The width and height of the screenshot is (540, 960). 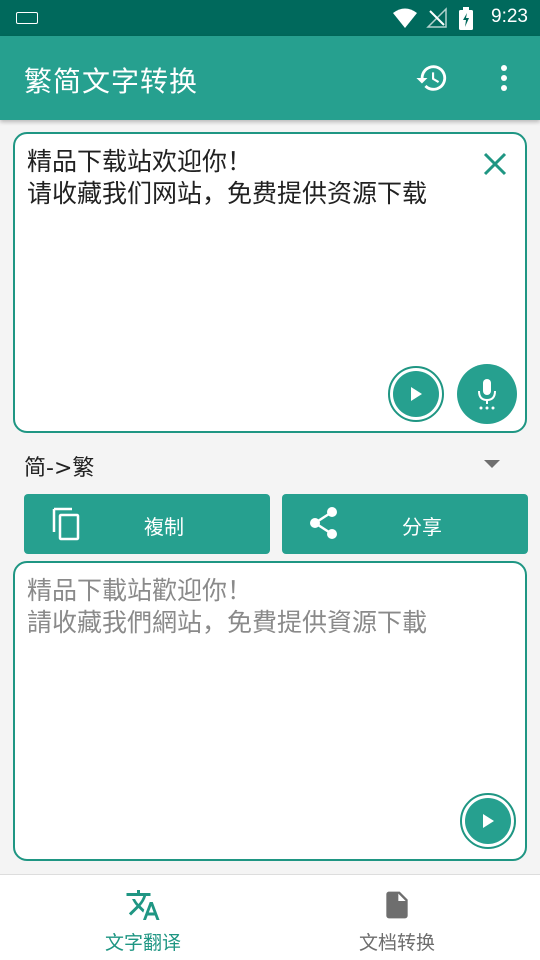 What do you see at coordinates (323, 523) in the screenshot?
I see `share-icon` at bounding box center [323, 523].